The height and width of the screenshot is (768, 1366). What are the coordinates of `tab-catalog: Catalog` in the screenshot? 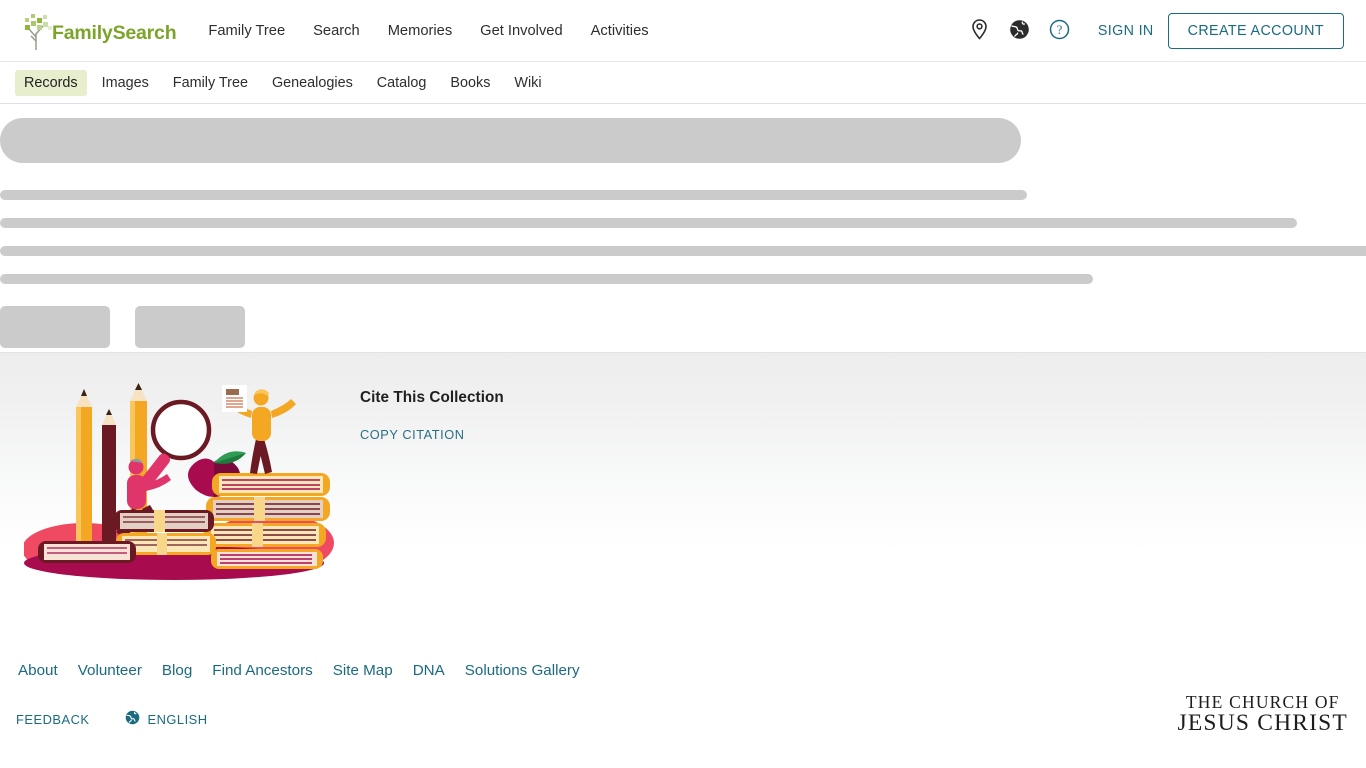 It's located at (402, 83).